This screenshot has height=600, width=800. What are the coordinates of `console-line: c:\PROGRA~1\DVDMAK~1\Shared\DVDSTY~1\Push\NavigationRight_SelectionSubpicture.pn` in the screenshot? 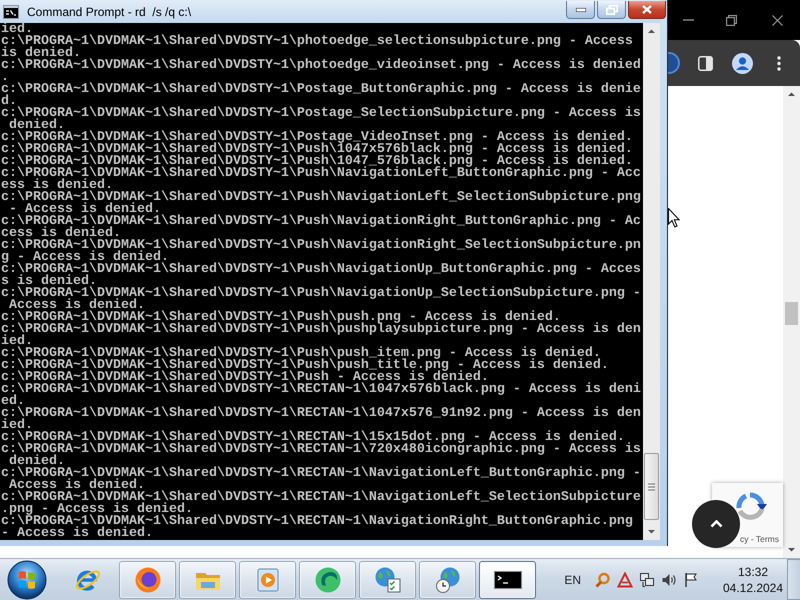 It's located at (321, 246).